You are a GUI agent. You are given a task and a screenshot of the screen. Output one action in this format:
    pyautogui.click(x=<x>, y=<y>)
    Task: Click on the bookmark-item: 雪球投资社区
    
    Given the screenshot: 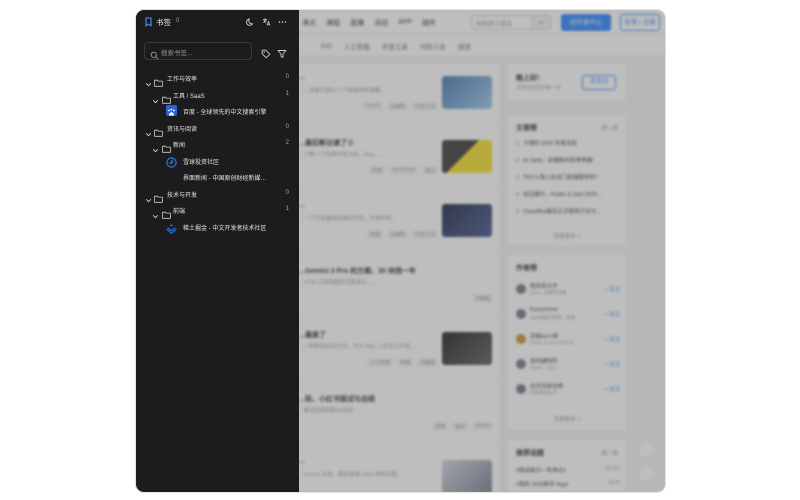 What is the action you would take?
    pyautogui.click(x=217, y=161)
    